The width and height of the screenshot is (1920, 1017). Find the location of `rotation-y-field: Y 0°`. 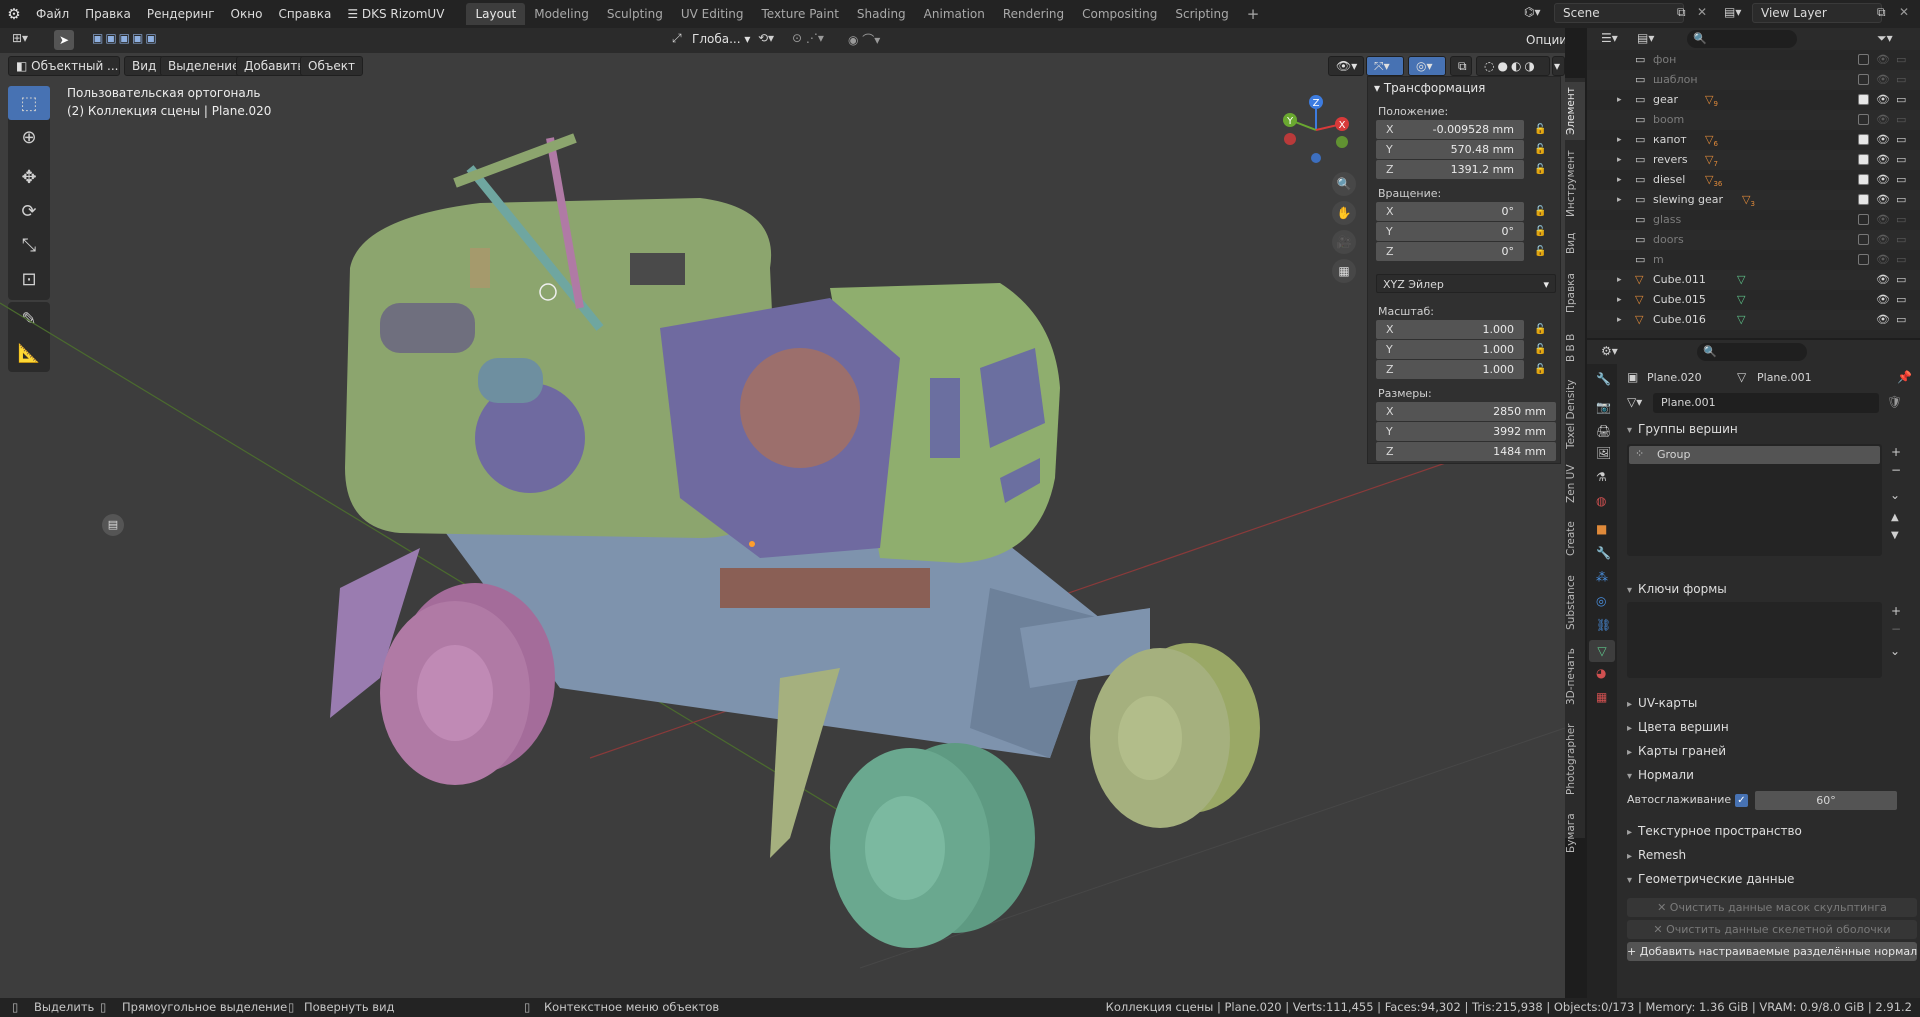

rotation-y-field: Y 0° is located at coordinates (1450, 231).